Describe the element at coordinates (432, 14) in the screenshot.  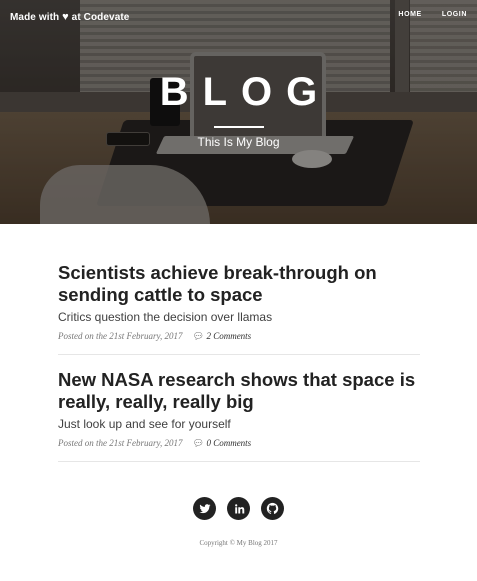
I see `top-nav: HOME LOGIN` at that location.